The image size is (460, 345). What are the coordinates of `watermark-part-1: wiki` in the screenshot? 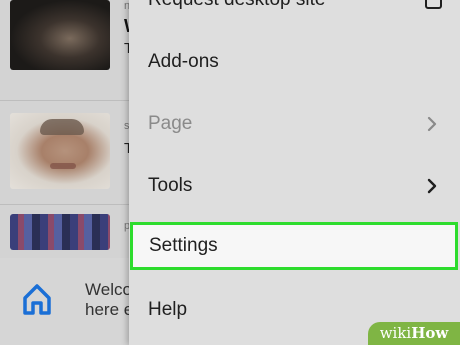 It's located at (395, 333).